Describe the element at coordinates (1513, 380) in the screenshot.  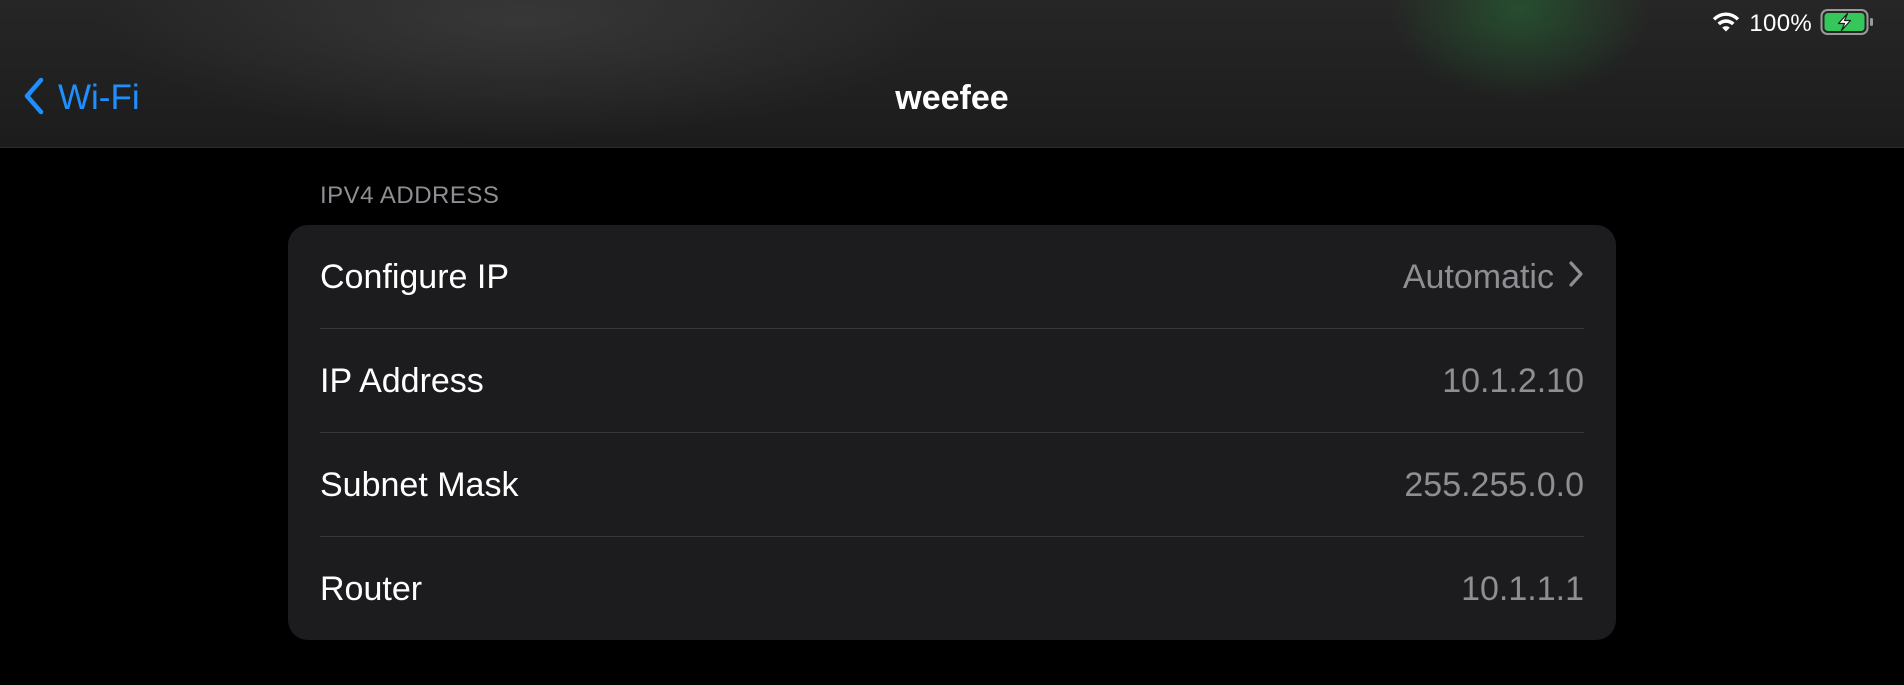
I see `ip-address-value: 10.1.2.10` at that location.